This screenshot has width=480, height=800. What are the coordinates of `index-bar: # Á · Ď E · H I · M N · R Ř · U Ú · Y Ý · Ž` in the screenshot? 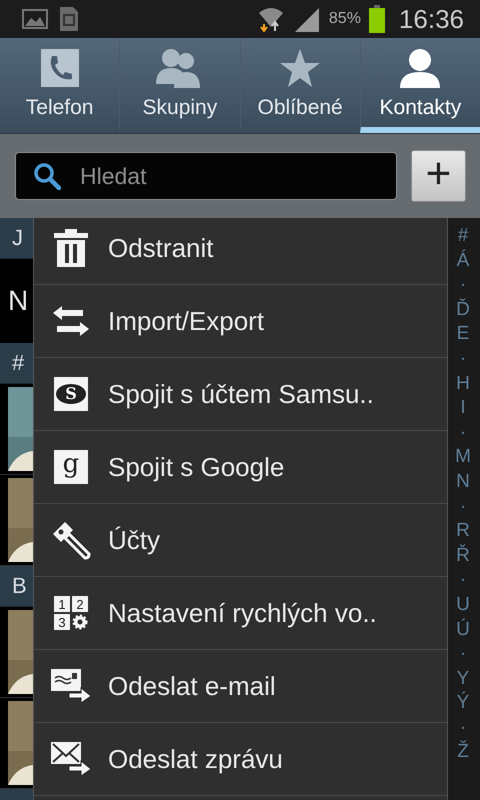 It's located at (463, 509).